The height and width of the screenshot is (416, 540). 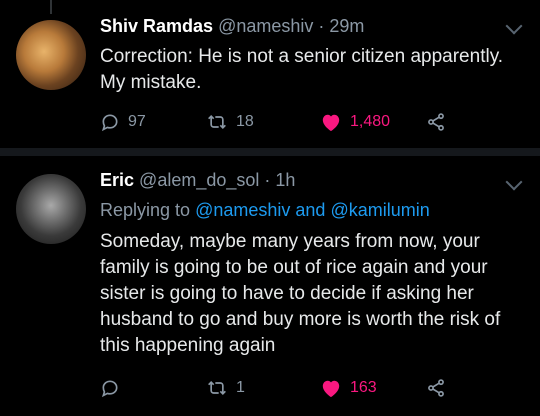 What do you see at coordinates (242, 210) in the screenshot?
I see `replying-user-link: @nameshiv` at bounding box center [242, 210].